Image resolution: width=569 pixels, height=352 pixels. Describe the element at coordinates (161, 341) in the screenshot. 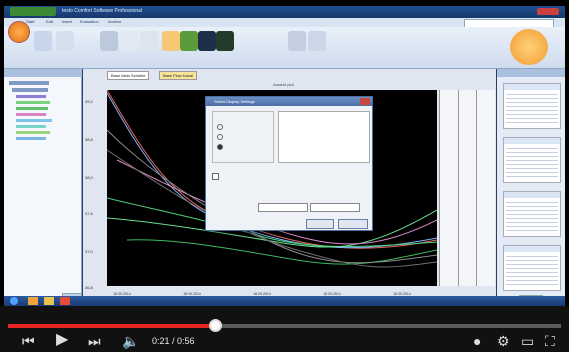

I see `current-time: 0:21` at that location.